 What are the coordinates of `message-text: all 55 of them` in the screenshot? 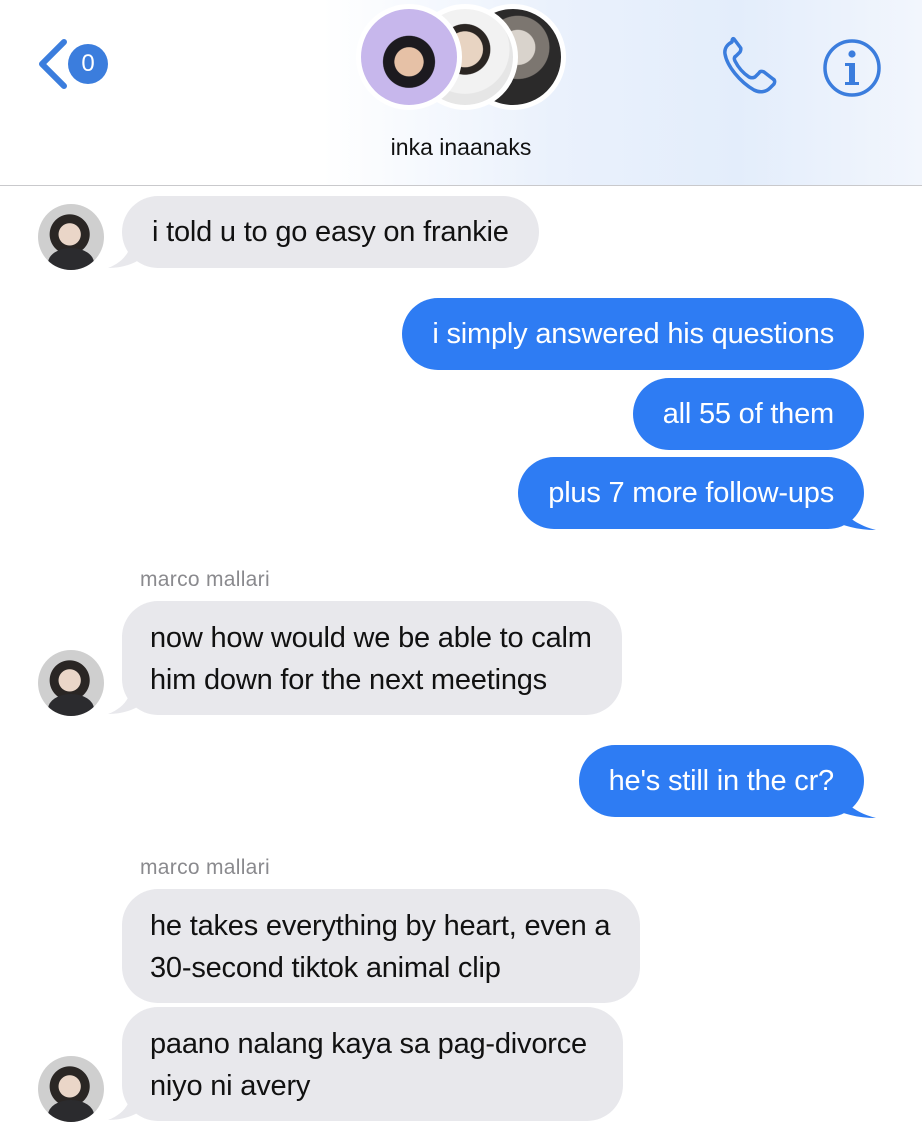 It's located at (748, 414).